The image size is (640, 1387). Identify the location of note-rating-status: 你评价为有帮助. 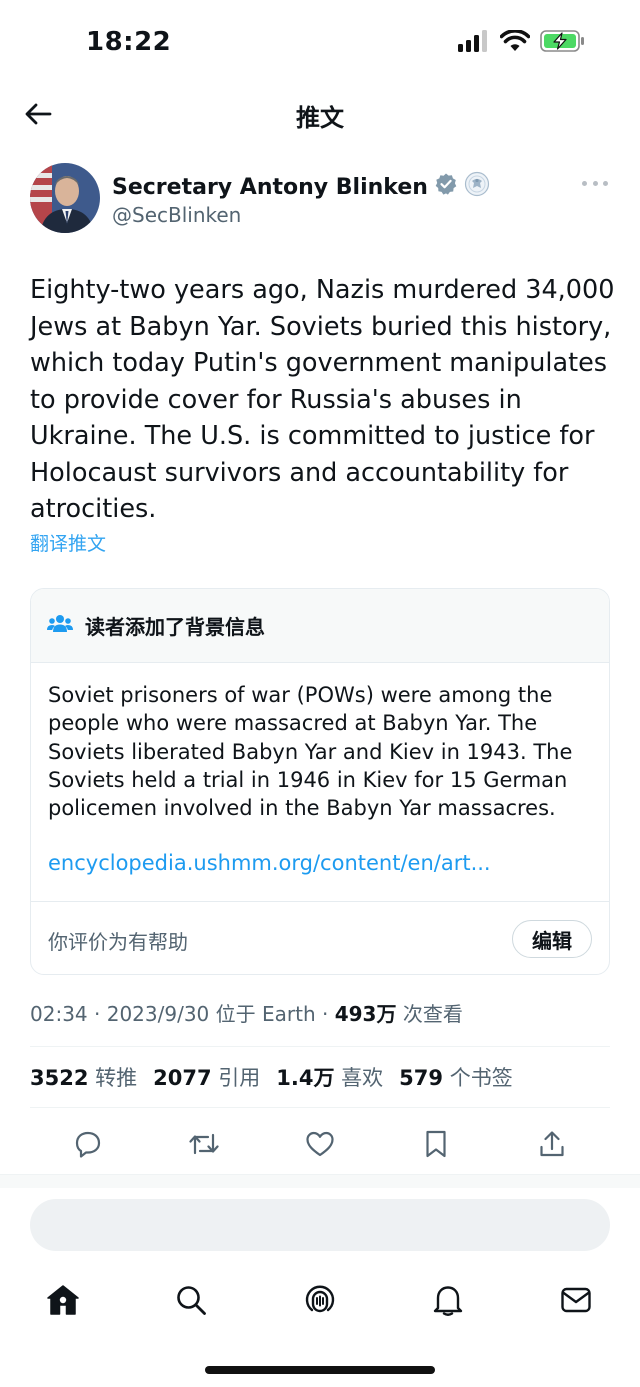
(118, 942).